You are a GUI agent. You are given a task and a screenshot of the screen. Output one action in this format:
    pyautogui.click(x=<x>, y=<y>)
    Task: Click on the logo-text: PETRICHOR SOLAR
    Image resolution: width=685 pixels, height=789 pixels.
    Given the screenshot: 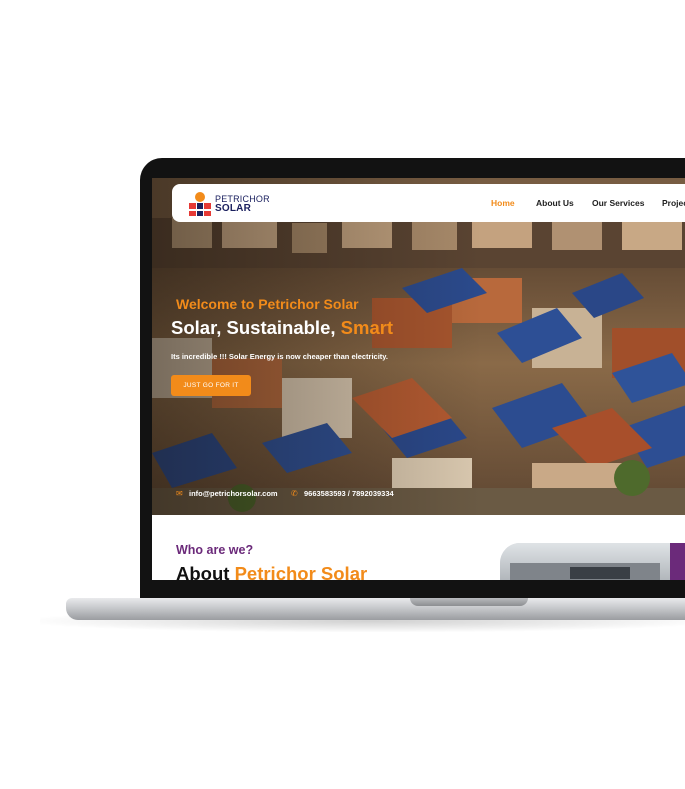 What is the action you would take?
    pyautogui.click(x=242, y=204)
    